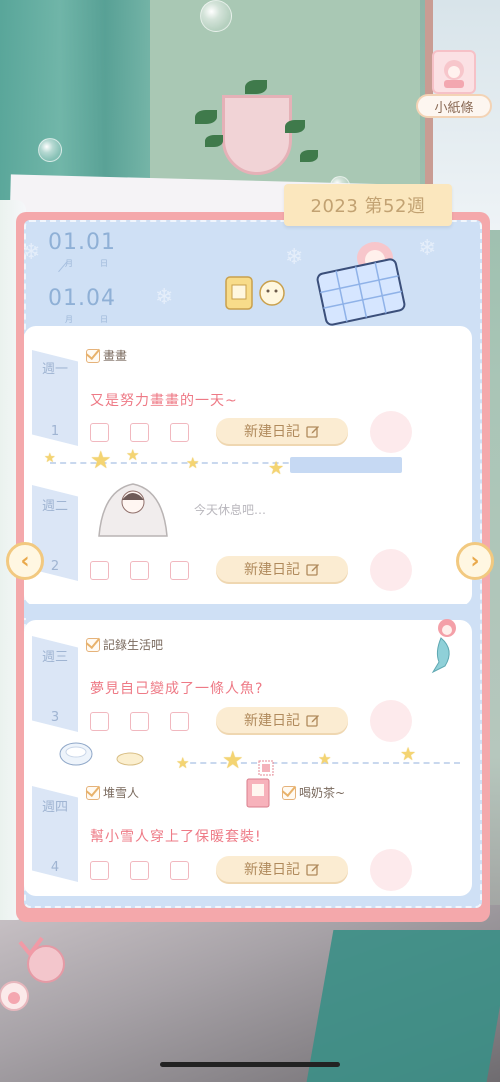  What do you see at coordinates (257, 135) in the screenshot?
I see `hanging-plant-pot` at bounding box center [257, 135].